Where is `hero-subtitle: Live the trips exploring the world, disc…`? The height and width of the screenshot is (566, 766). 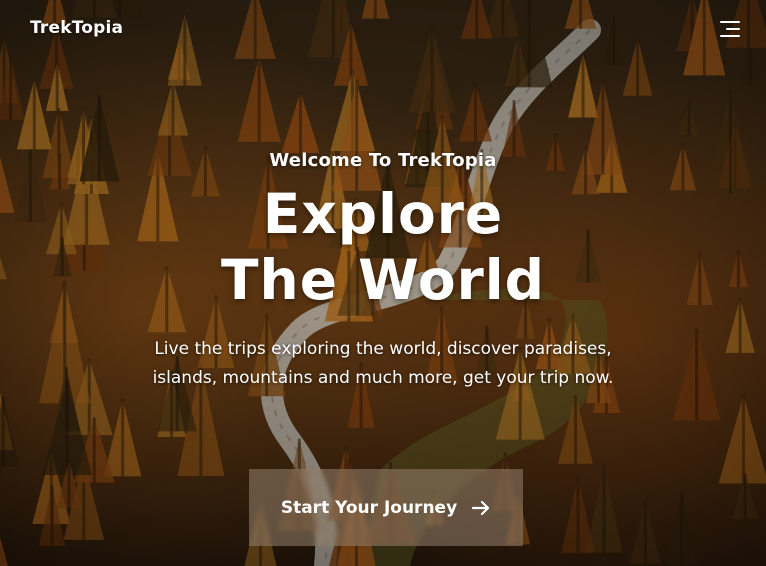 hero-subtitle: Live the trips exploring the world, disc… is located at coordinates (383, 363).